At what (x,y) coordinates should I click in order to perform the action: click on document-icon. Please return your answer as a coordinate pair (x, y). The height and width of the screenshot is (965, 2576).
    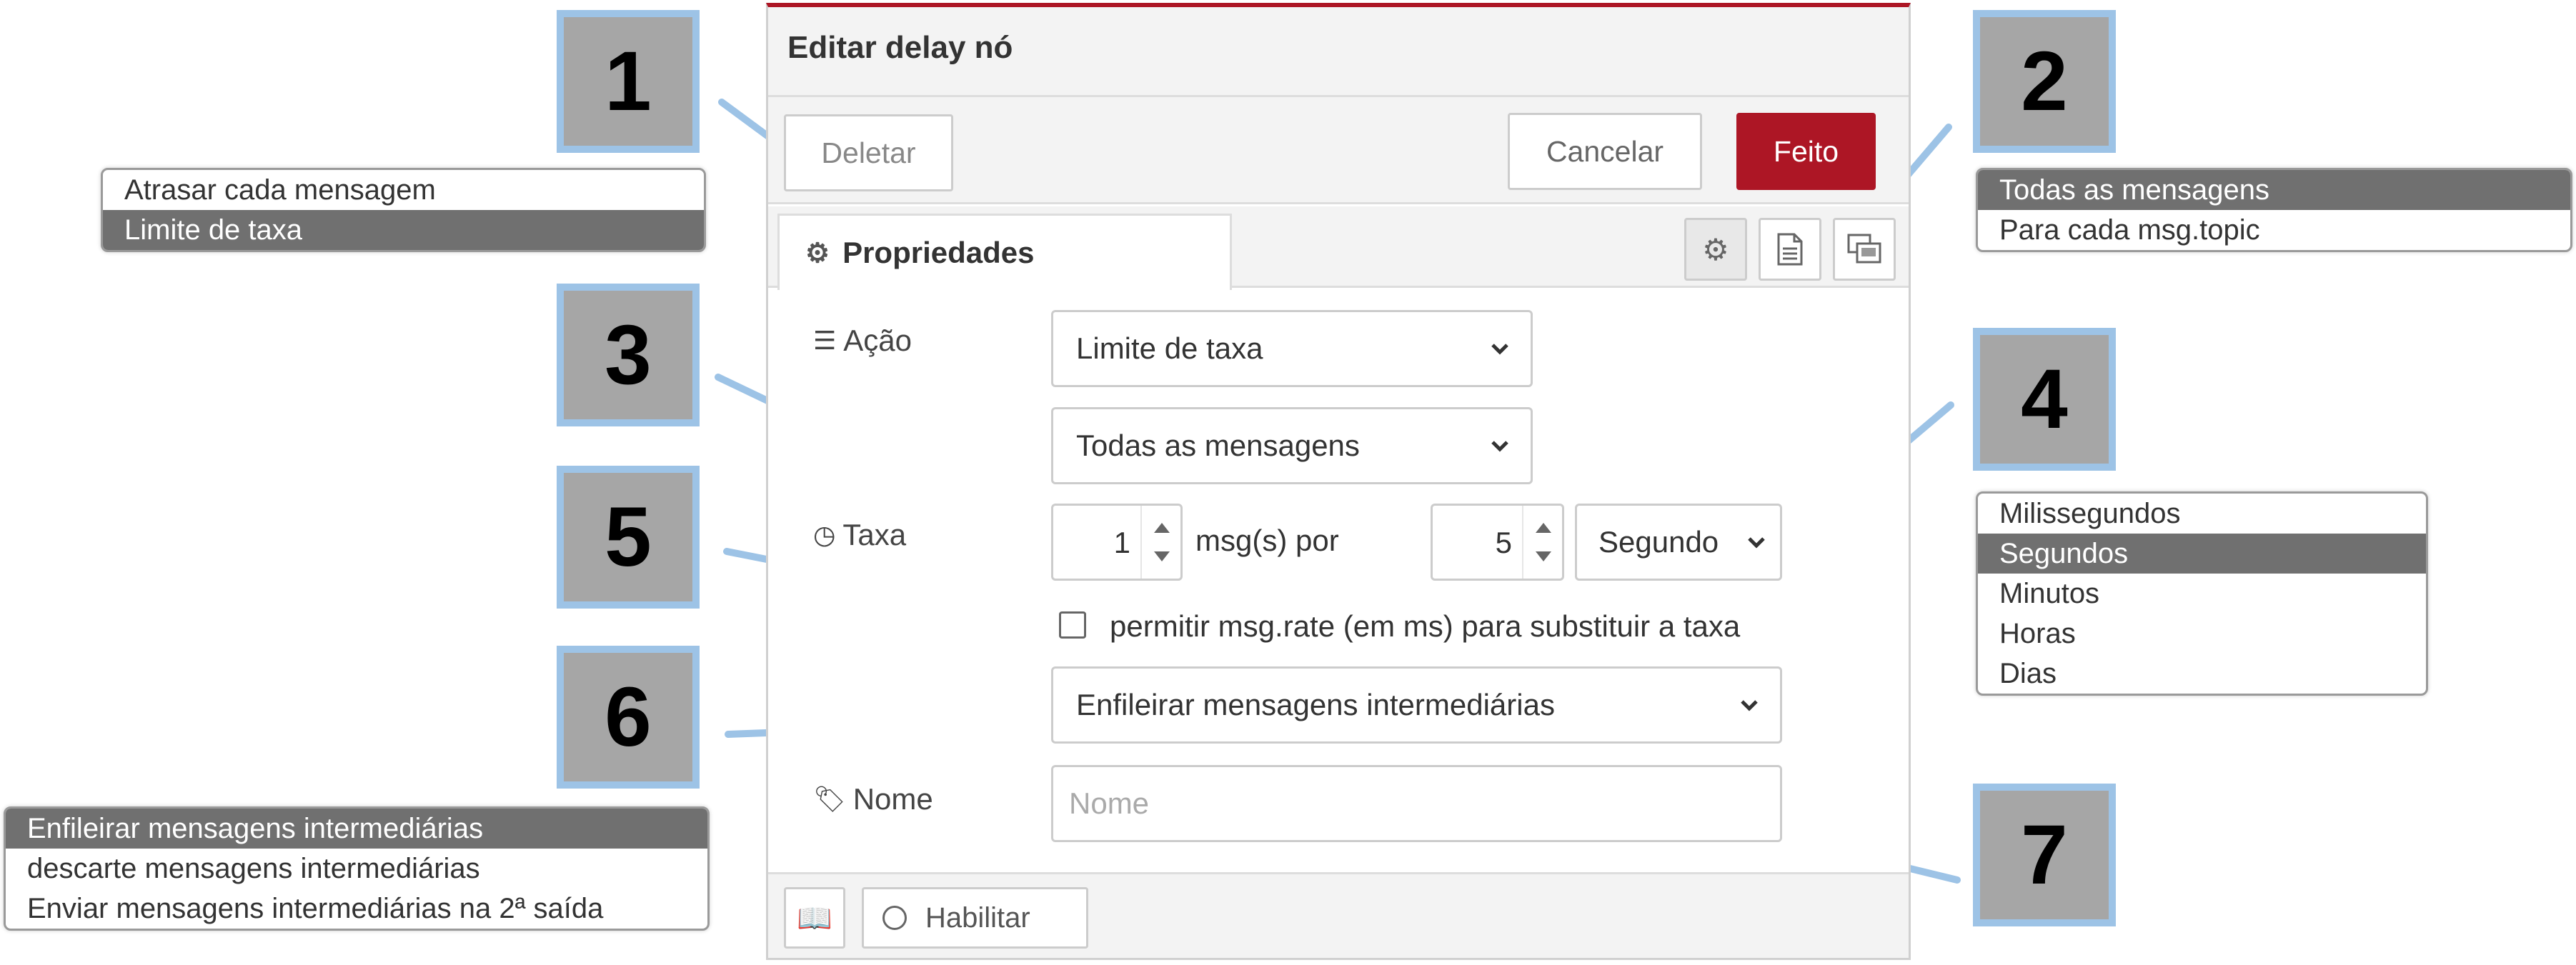
    Looking at the image, I should click on (1790, 249).